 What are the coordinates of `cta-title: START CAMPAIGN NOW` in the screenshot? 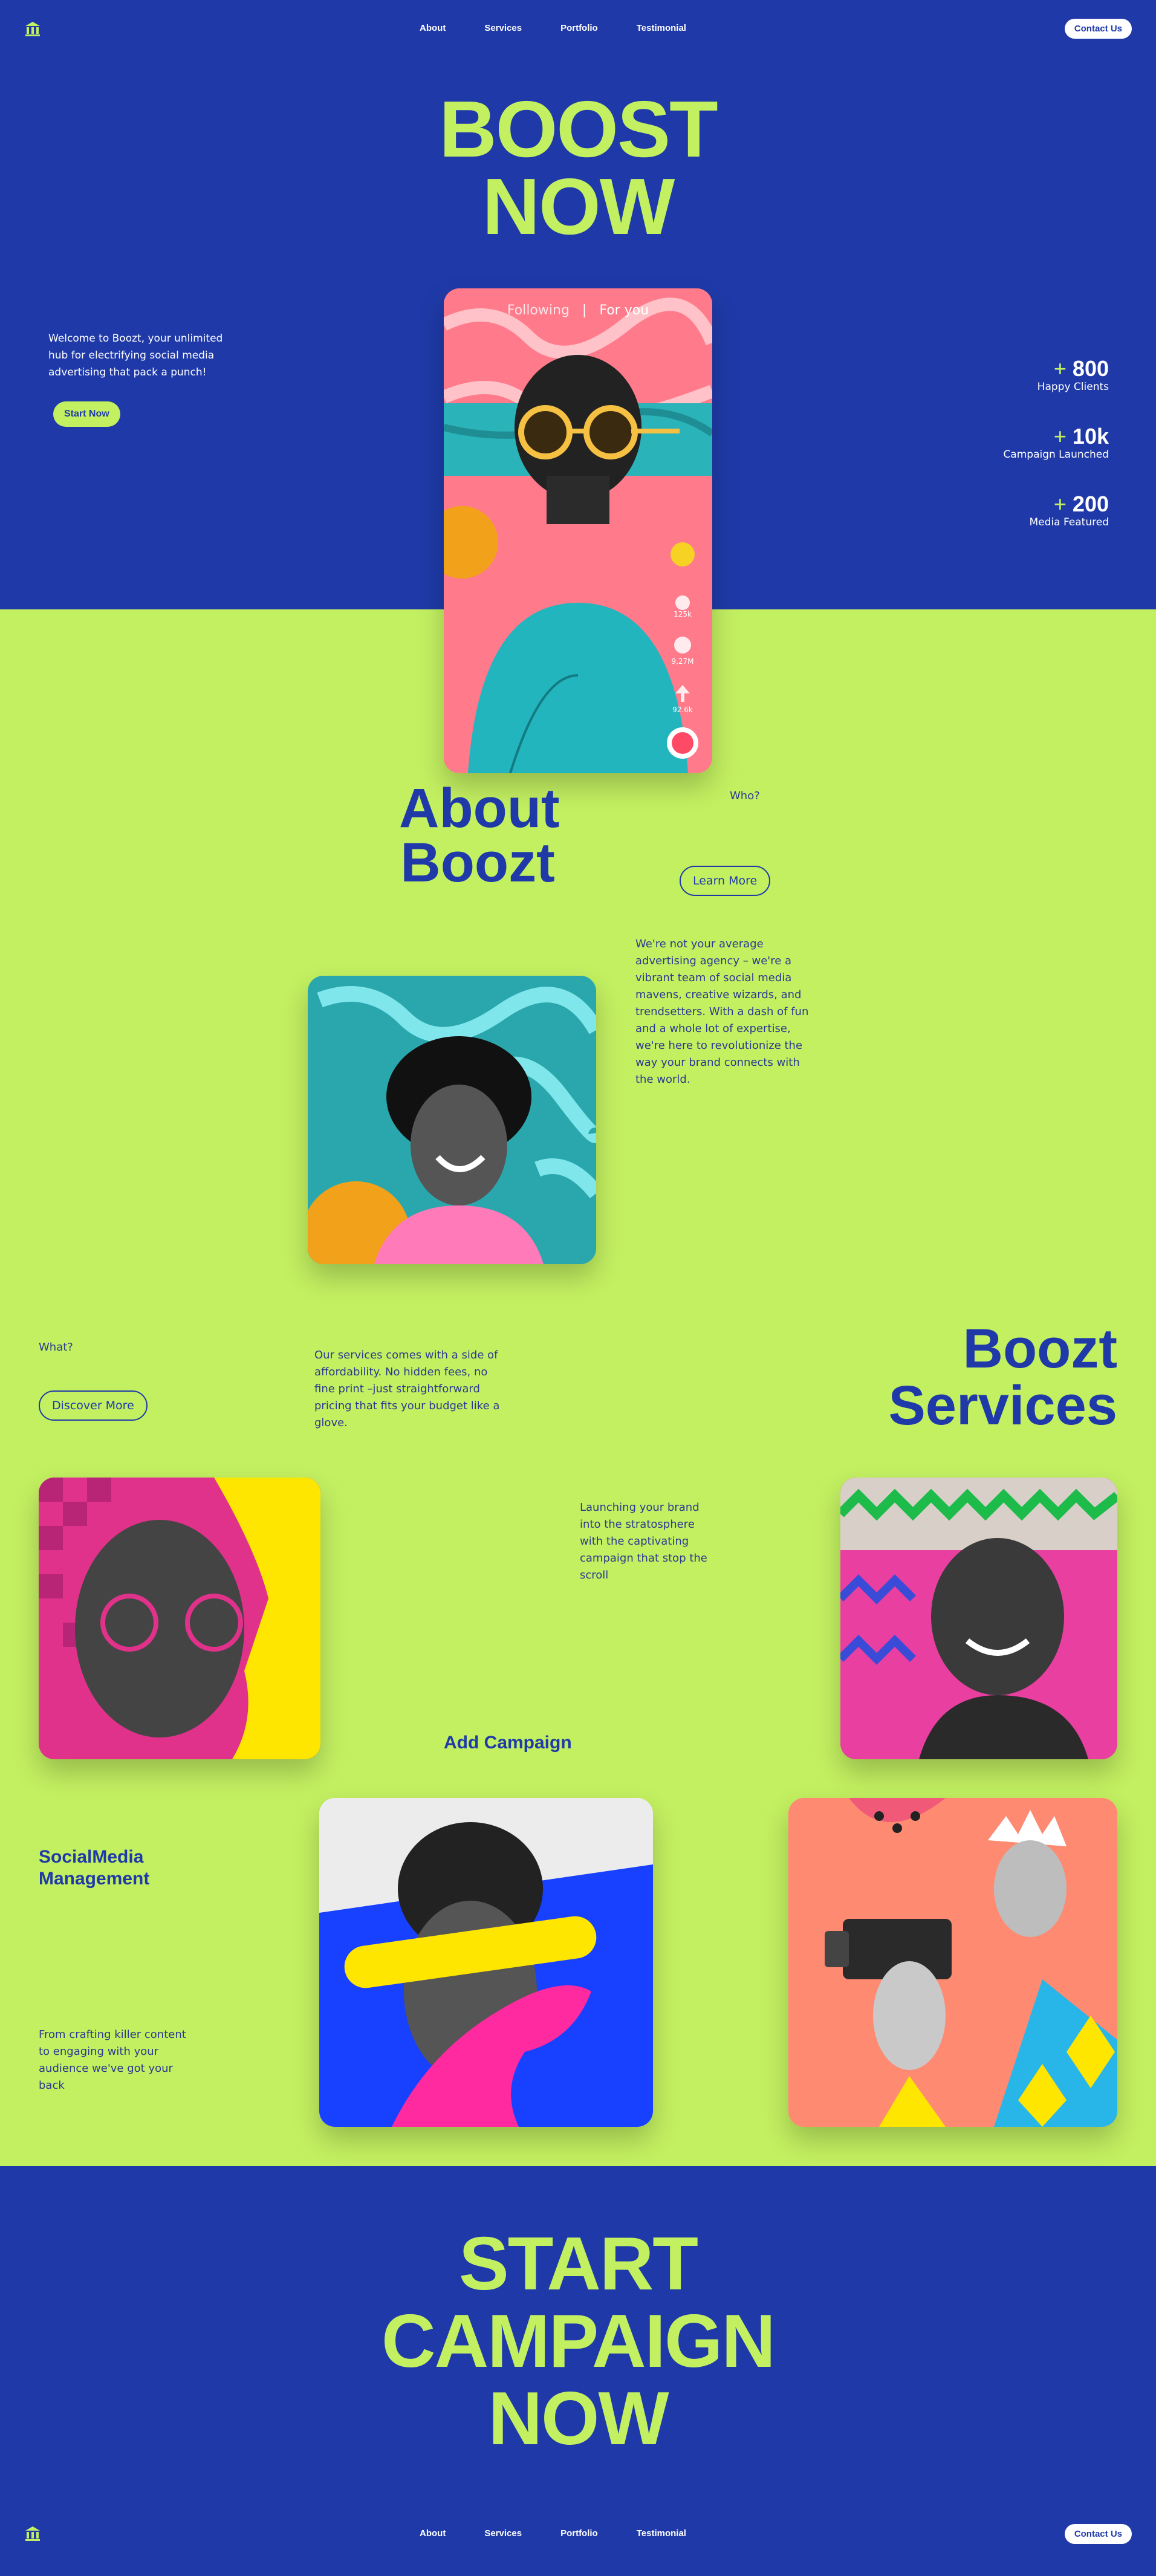 It's located at (578, 2342).